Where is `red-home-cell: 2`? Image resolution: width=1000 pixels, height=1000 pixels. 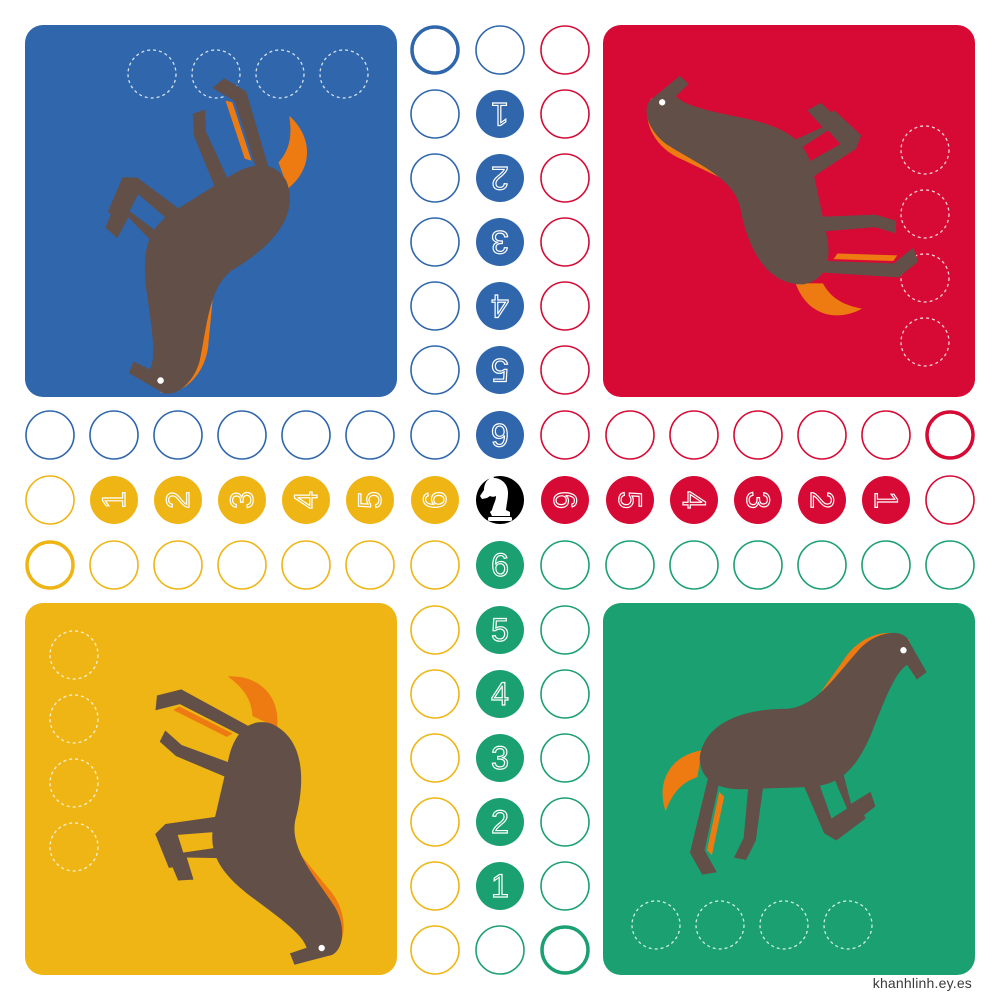
red-home-cell: 2 is located at coordinates (822, 500).